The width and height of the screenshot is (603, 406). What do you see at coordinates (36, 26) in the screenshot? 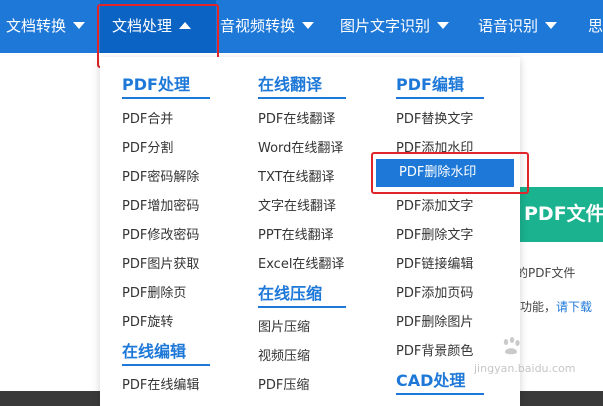
I see `nav-label: 文档转换` at bounding box center [36, 26].